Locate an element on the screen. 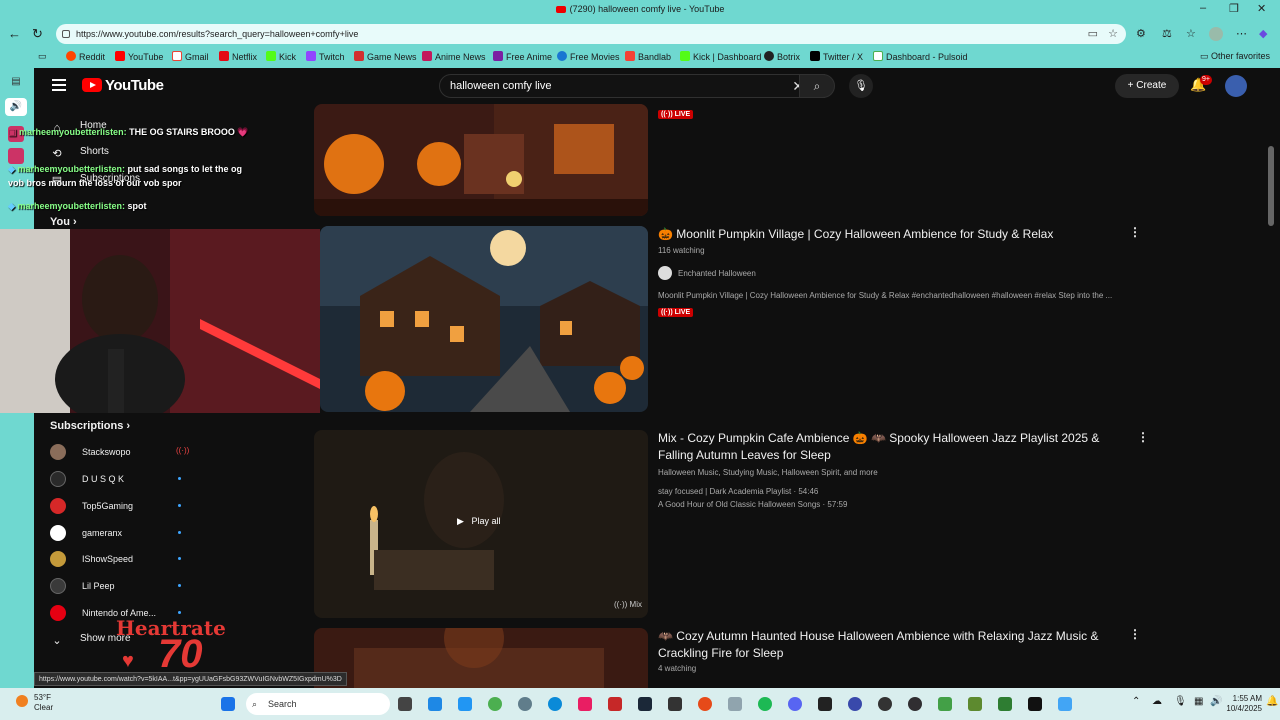 This screenshot has height=720, width=1280. sidebar-app-icon is located at coordinates (16, 156).